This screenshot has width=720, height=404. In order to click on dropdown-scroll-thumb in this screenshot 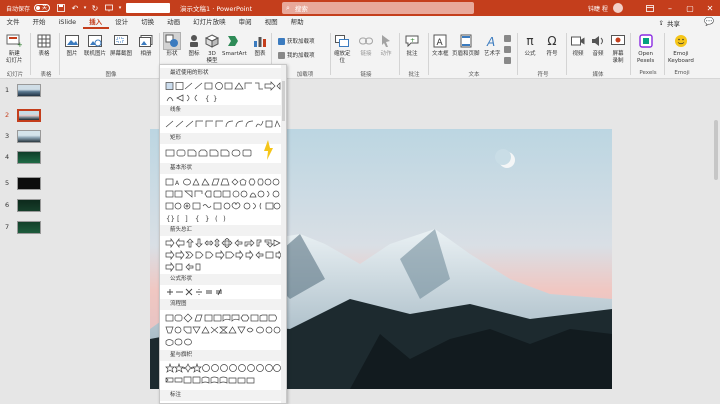, I will do `click(283, 101)`.